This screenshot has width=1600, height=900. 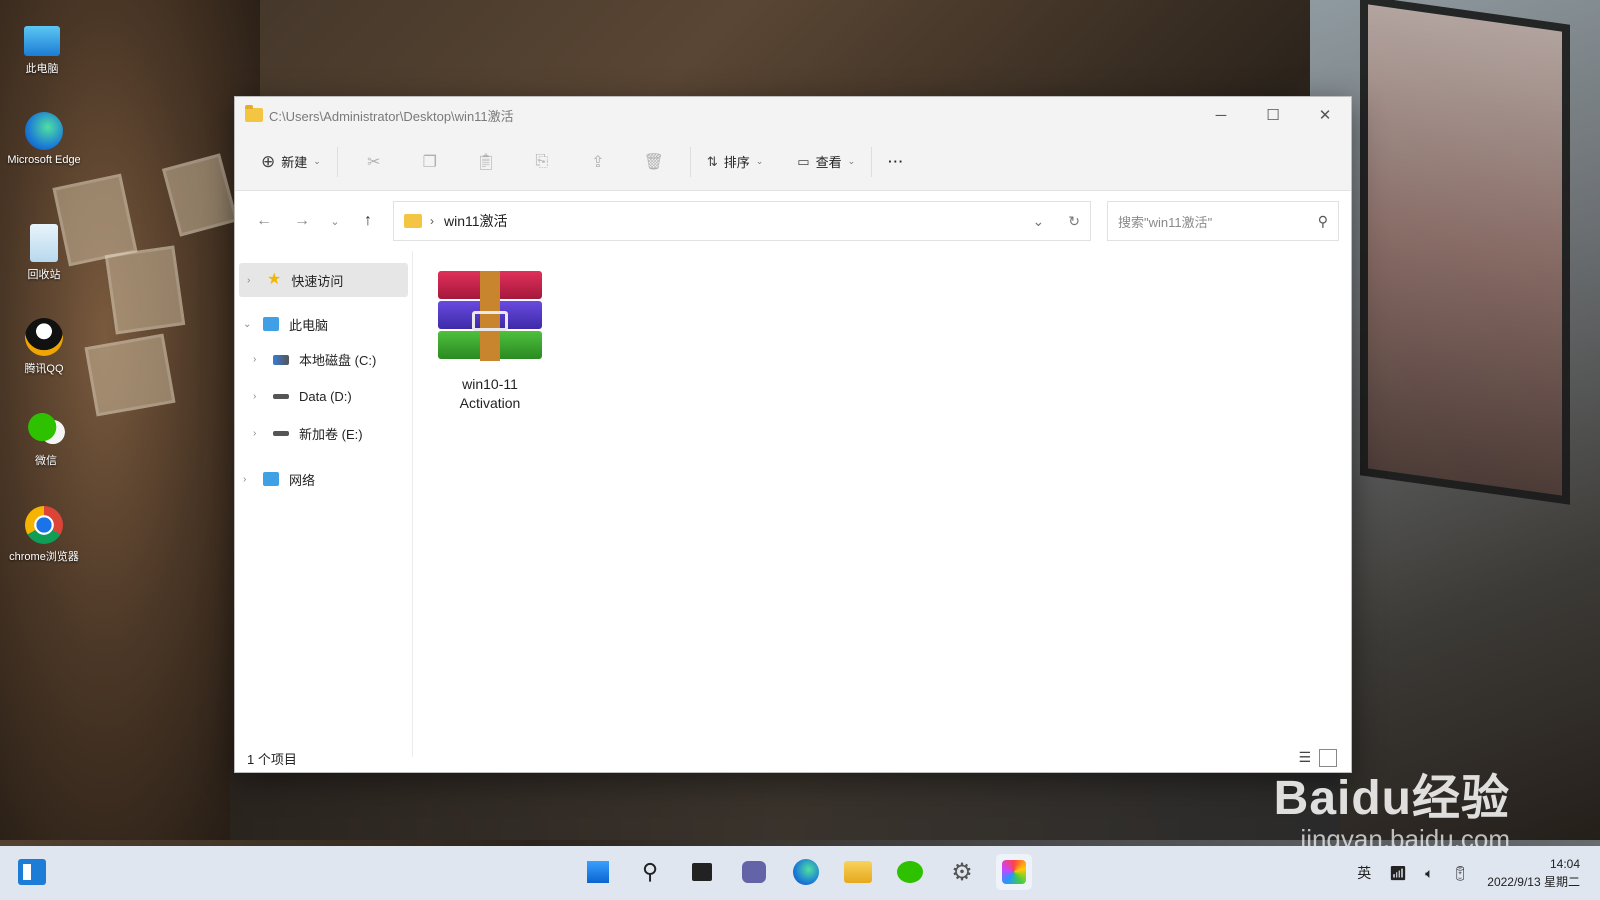 What do you see at coordinates (323, 433) in the screenshot?
I see `nav-item-drive-e: › 新加卷 (E:)` at bounding box center [323, 433].